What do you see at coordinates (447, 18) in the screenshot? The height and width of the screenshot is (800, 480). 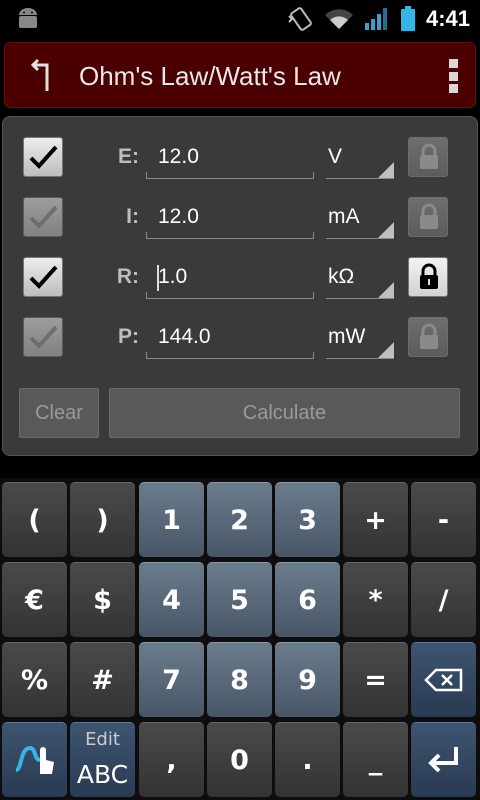 I see `clock: 4:41` at bounding box center [447, 18].